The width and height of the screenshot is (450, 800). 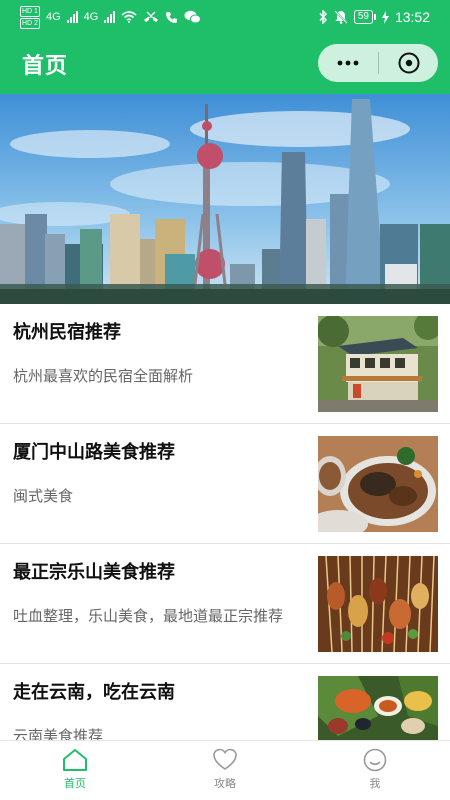 I want to click on article-desc: 吐血整理，乐山美食，最地道最正宗推荐, so click(x=148, y=616).